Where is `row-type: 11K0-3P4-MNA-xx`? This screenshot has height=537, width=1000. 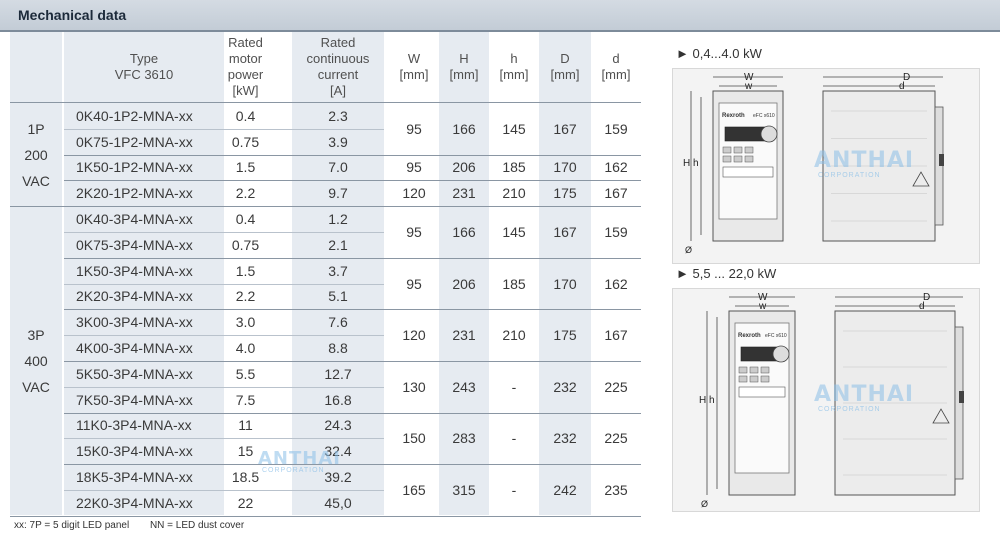 row-type: 11K0-3P4-MNA-xx is located at coordinates (134, 425).